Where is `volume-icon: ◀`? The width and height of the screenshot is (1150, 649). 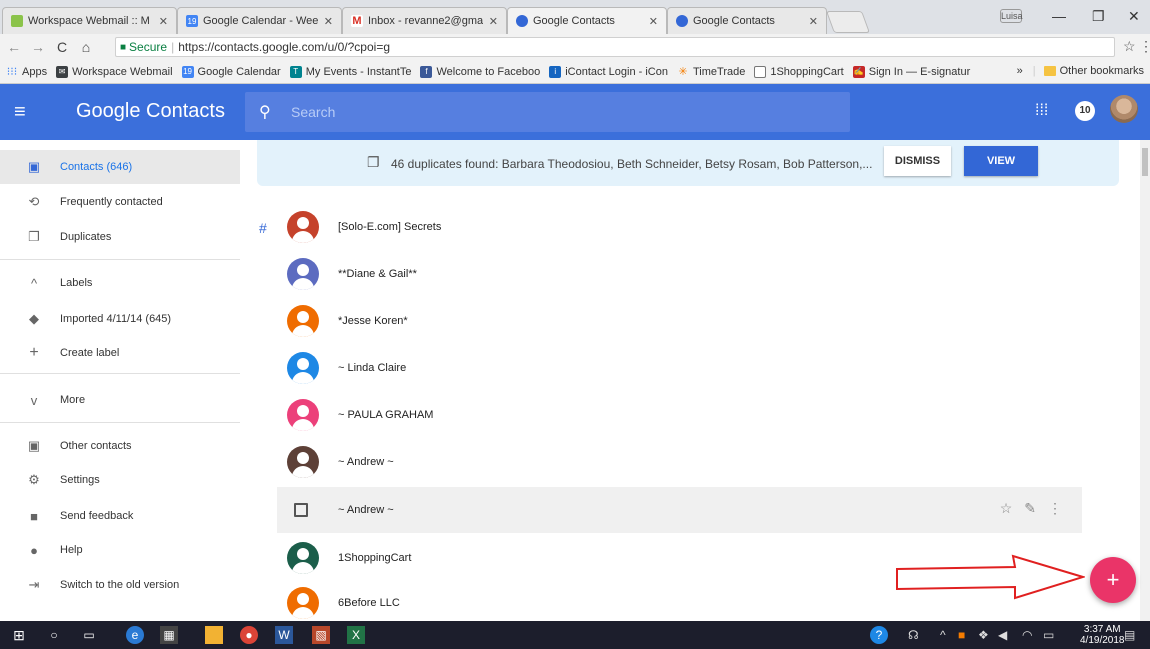
volume-icon: ◀ is located at coordinates (1002, 635).